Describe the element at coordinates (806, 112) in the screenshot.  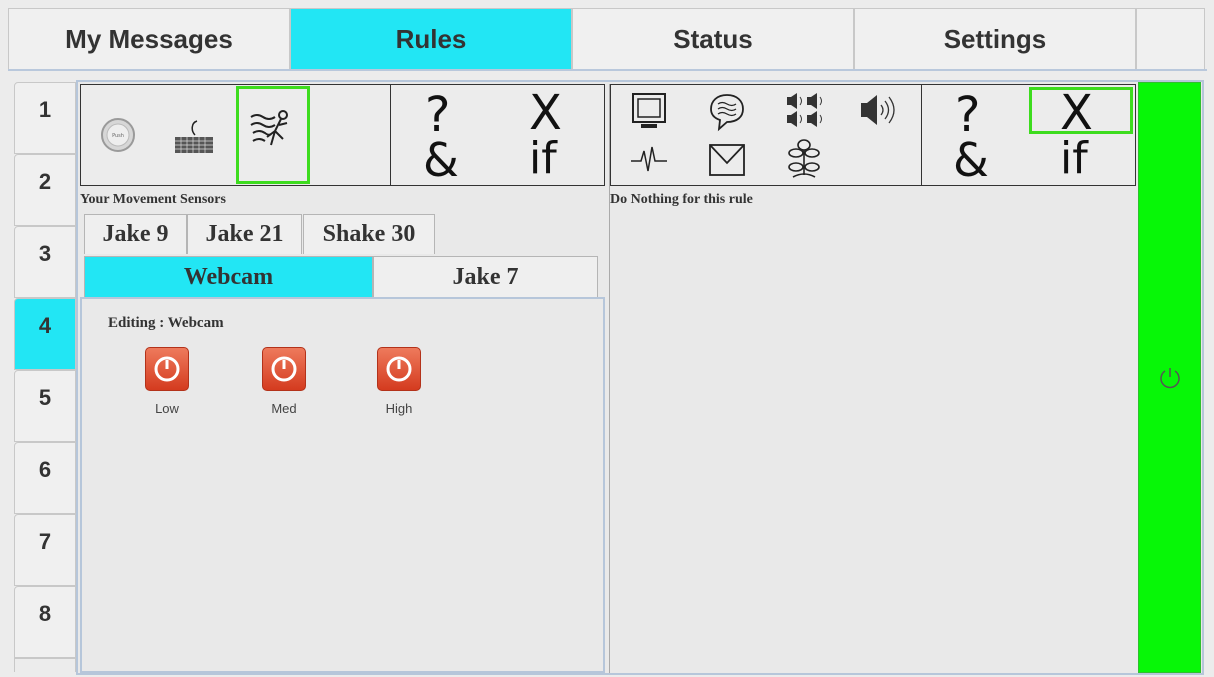
I see `speakers-icon` at that location.